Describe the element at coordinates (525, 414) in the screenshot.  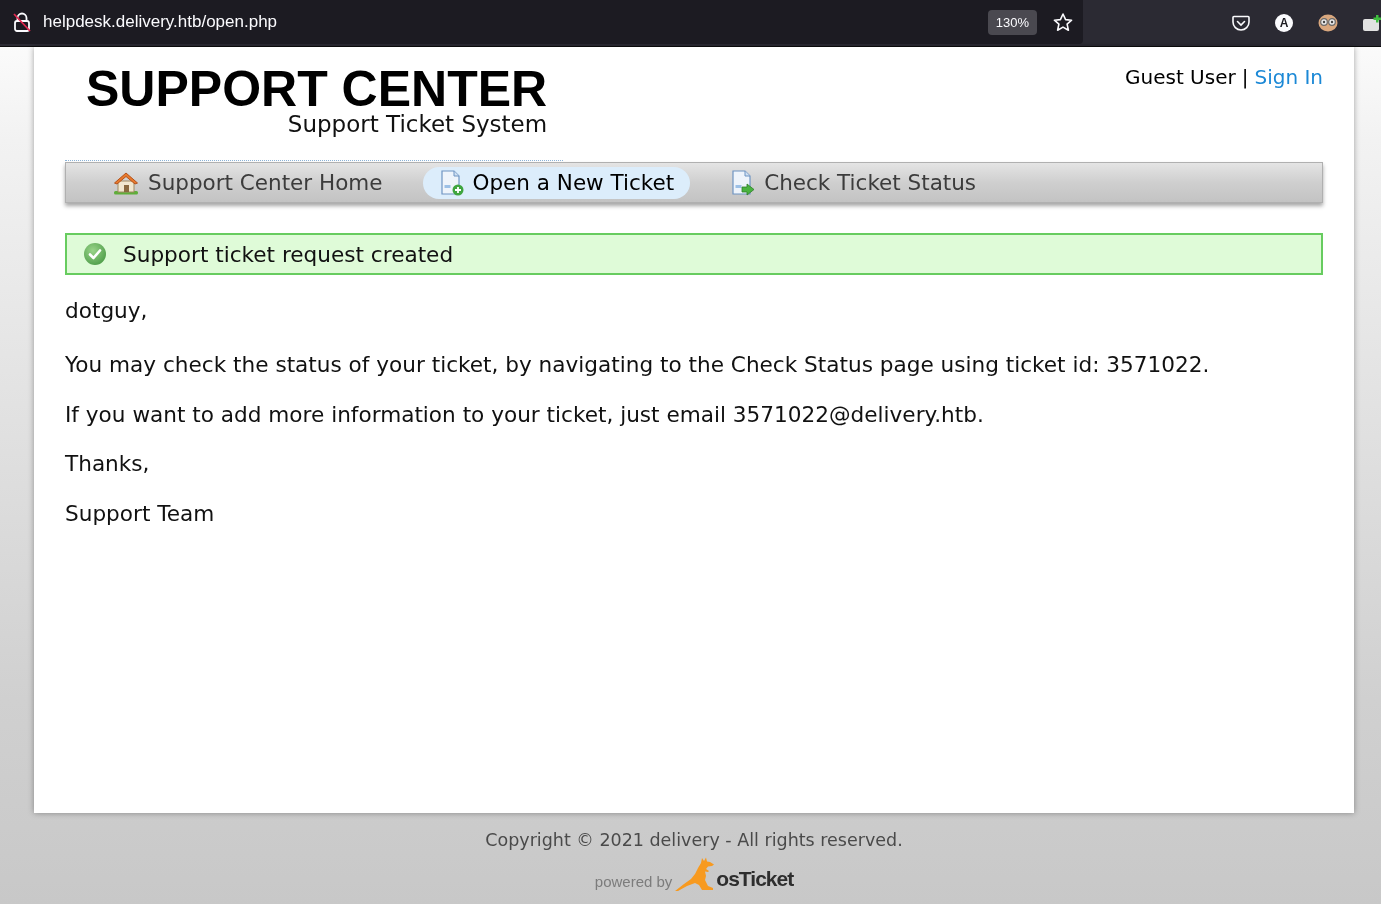
I see `message-paragraph: If you want to add more information to your ticket, just email 3571022@delivery.htb.` at that location.